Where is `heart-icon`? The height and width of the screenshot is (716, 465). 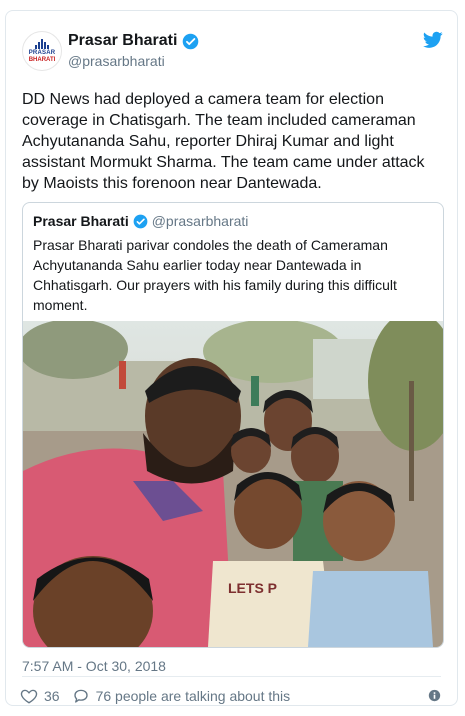 heart-icon is located at coordinates (29, 696).